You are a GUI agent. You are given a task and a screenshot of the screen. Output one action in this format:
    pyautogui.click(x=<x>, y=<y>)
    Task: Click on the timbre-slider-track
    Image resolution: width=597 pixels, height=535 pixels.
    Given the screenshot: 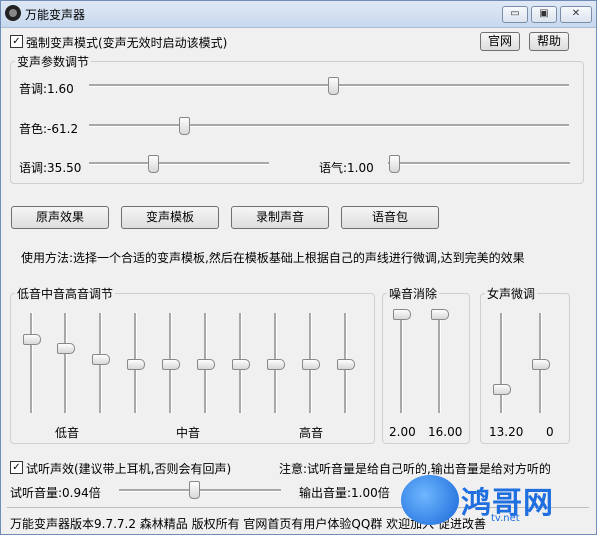 What is the action you would take?
    pyautogui.click(x=329, y=125)
    